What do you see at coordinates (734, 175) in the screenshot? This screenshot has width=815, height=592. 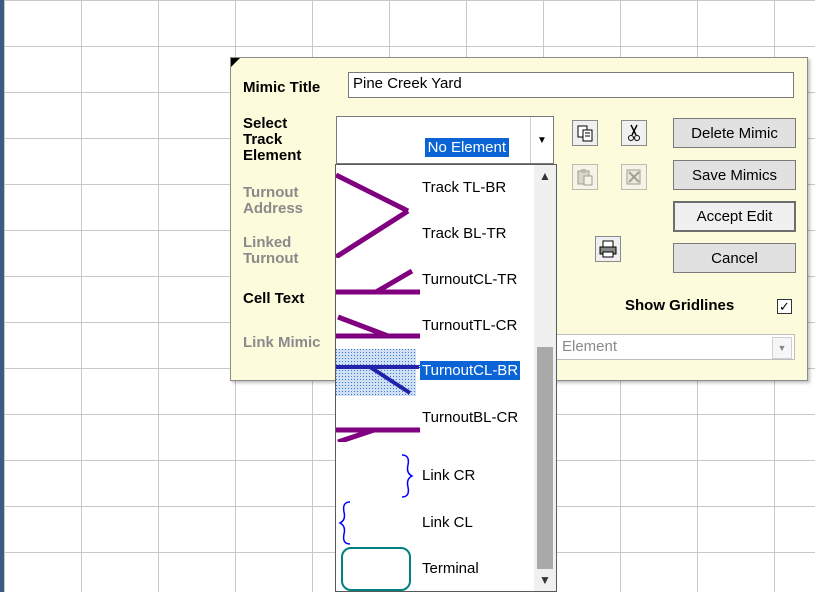 I see `save-mimics-button: Save Mimics` at bounding box center [734, 175].